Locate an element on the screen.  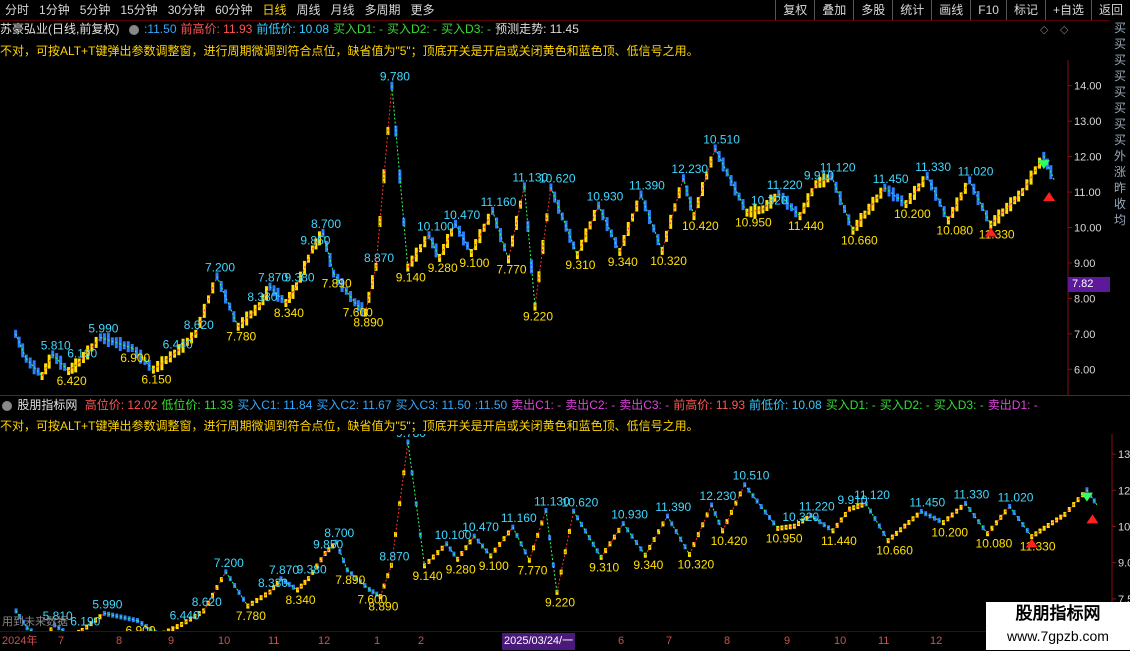
toolbar-button-3: 统计 is located at coordinates (911, 10).